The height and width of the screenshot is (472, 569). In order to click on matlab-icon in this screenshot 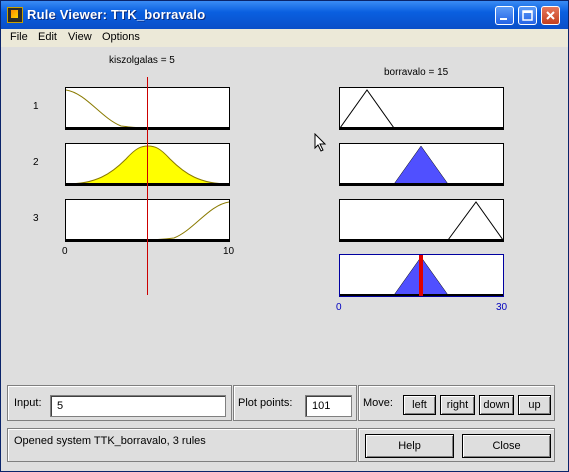, I will do `click(15, 15)`.